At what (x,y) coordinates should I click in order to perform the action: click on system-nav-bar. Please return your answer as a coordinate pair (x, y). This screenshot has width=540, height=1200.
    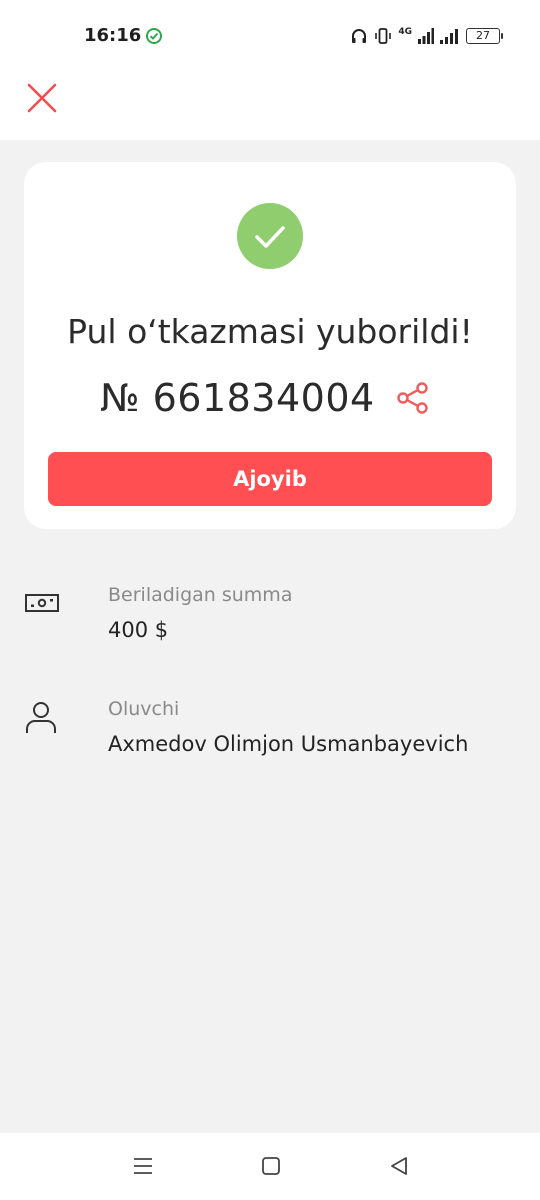
    Looking at the image, I should click on (270, 1166).